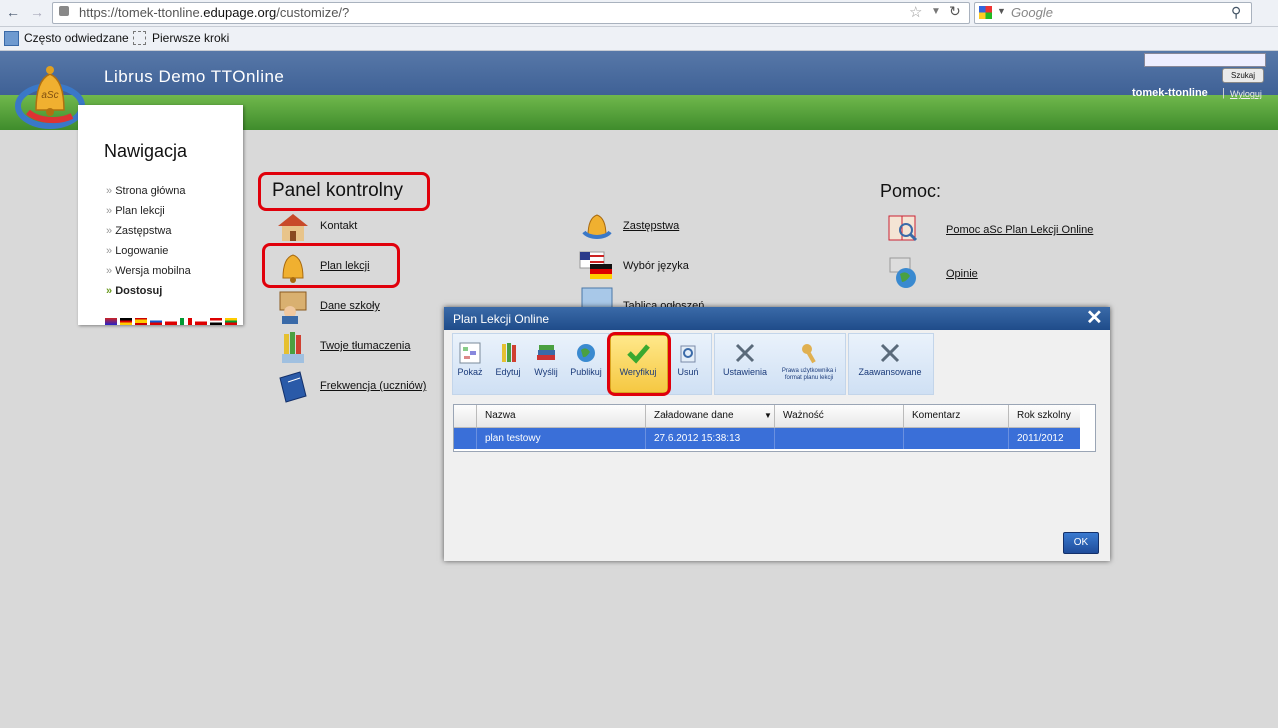 This screenshot has width=1278, height=728. Describe the element at coordinates (344, 191) in the screenshot. I see `highlight-panel-title` at that location.